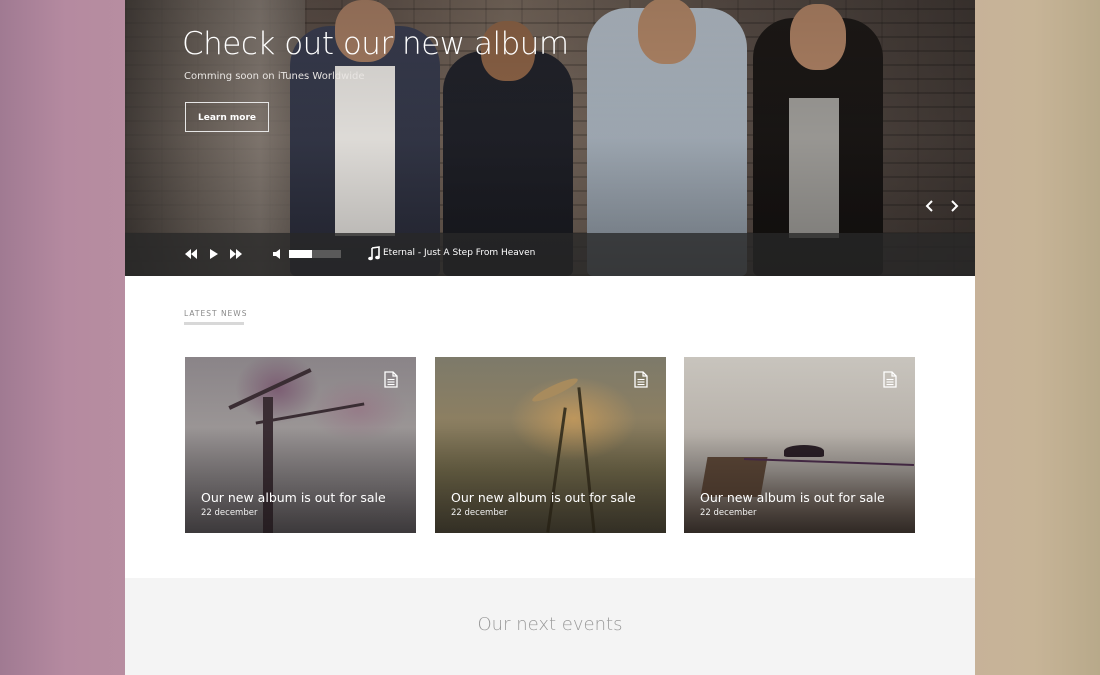 Image resolution: width=1100 pixels, height=675 pixels. What do you see at coordinates (227, 117) in the screenshot?
I see `learn-more-button: Learn more` at bounding box center [227, 117].